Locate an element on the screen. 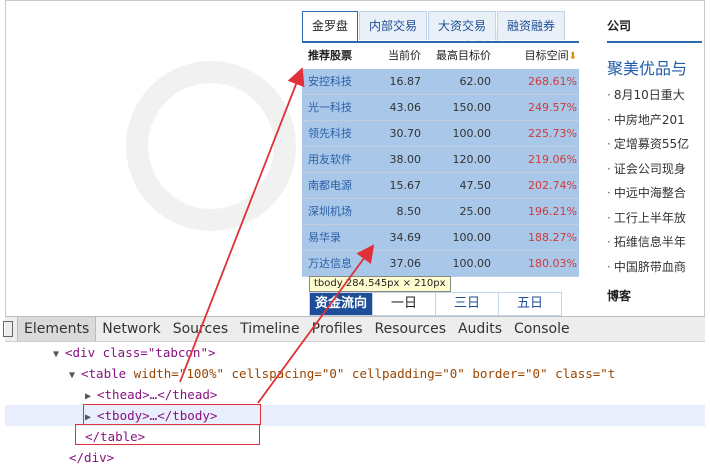  target-price: 47.50 is located at coordinates (475, 185).